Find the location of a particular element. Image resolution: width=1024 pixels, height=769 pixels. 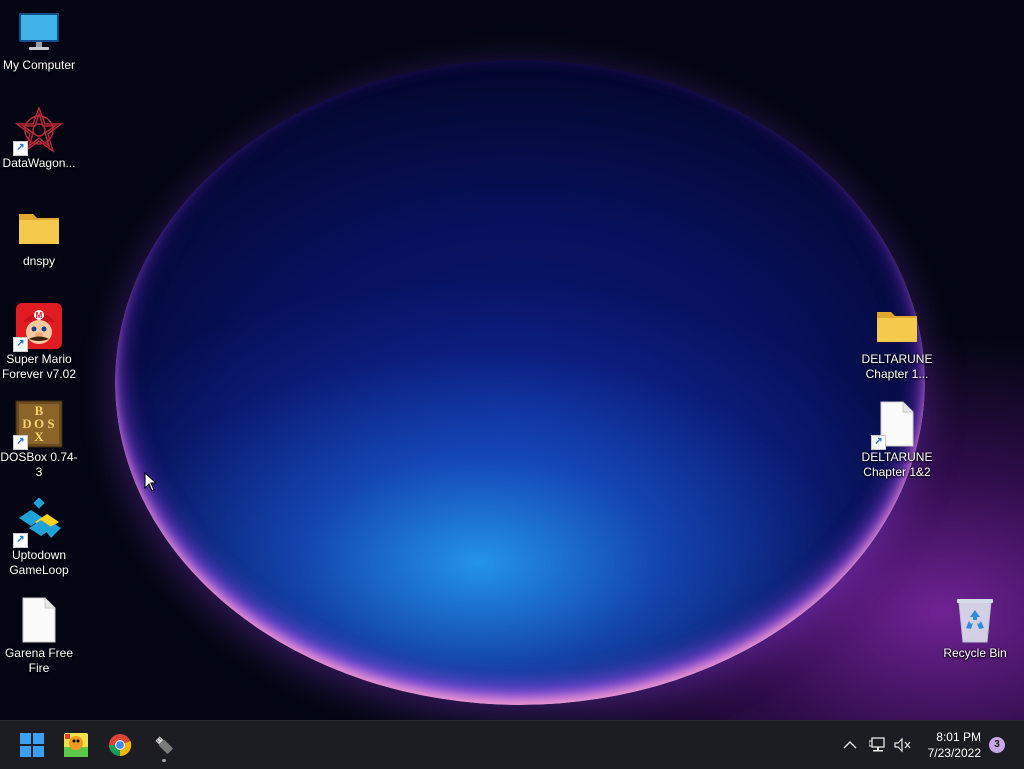

chrome-icon is located at coordinates (120, 745).